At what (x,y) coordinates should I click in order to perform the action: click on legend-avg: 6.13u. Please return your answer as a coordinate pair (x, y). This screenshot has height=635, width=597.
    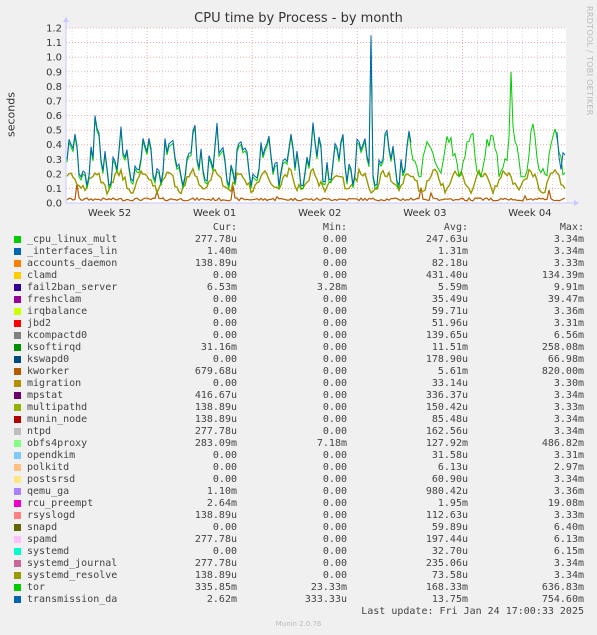
    Looking at the image, I should click on (452, 467).